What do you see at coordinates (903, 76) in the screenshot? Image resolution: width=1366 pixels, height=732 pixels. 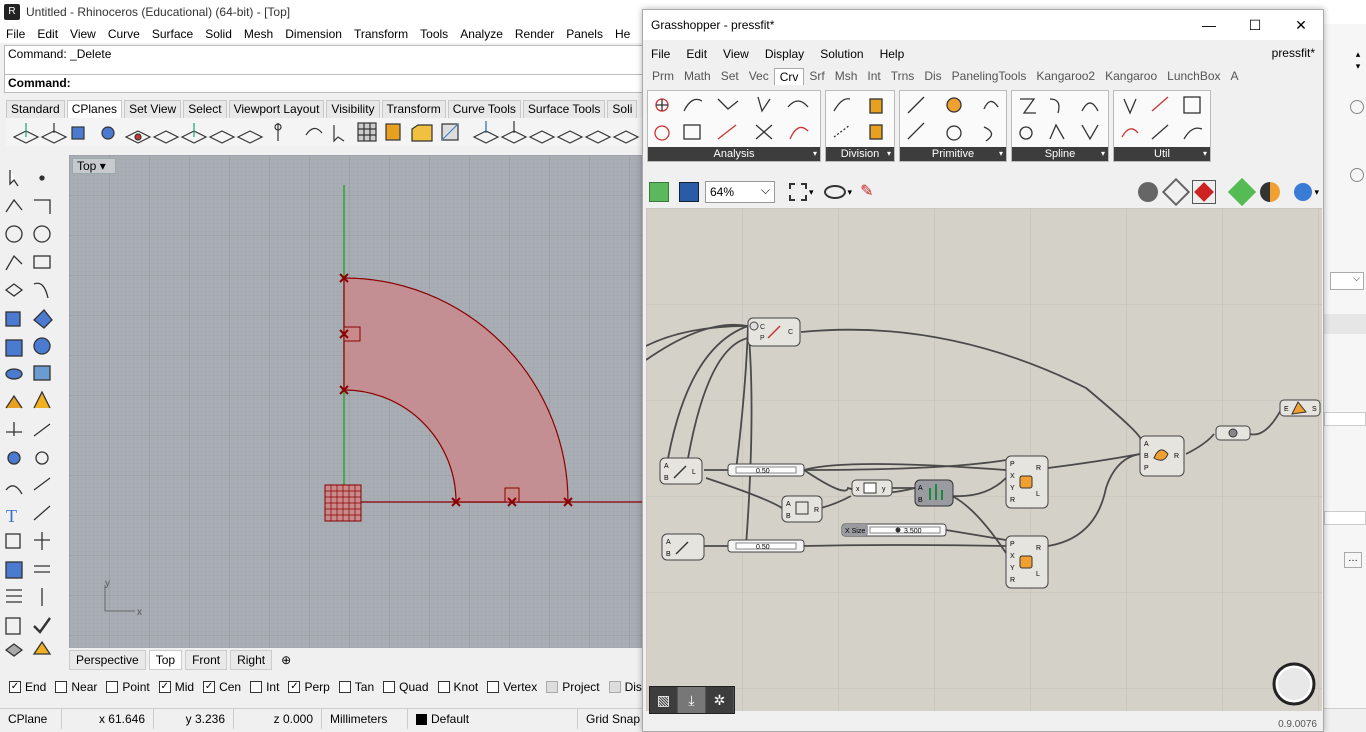 I see `gh-tab-trns: Trns` at bounding box center [903, 76].